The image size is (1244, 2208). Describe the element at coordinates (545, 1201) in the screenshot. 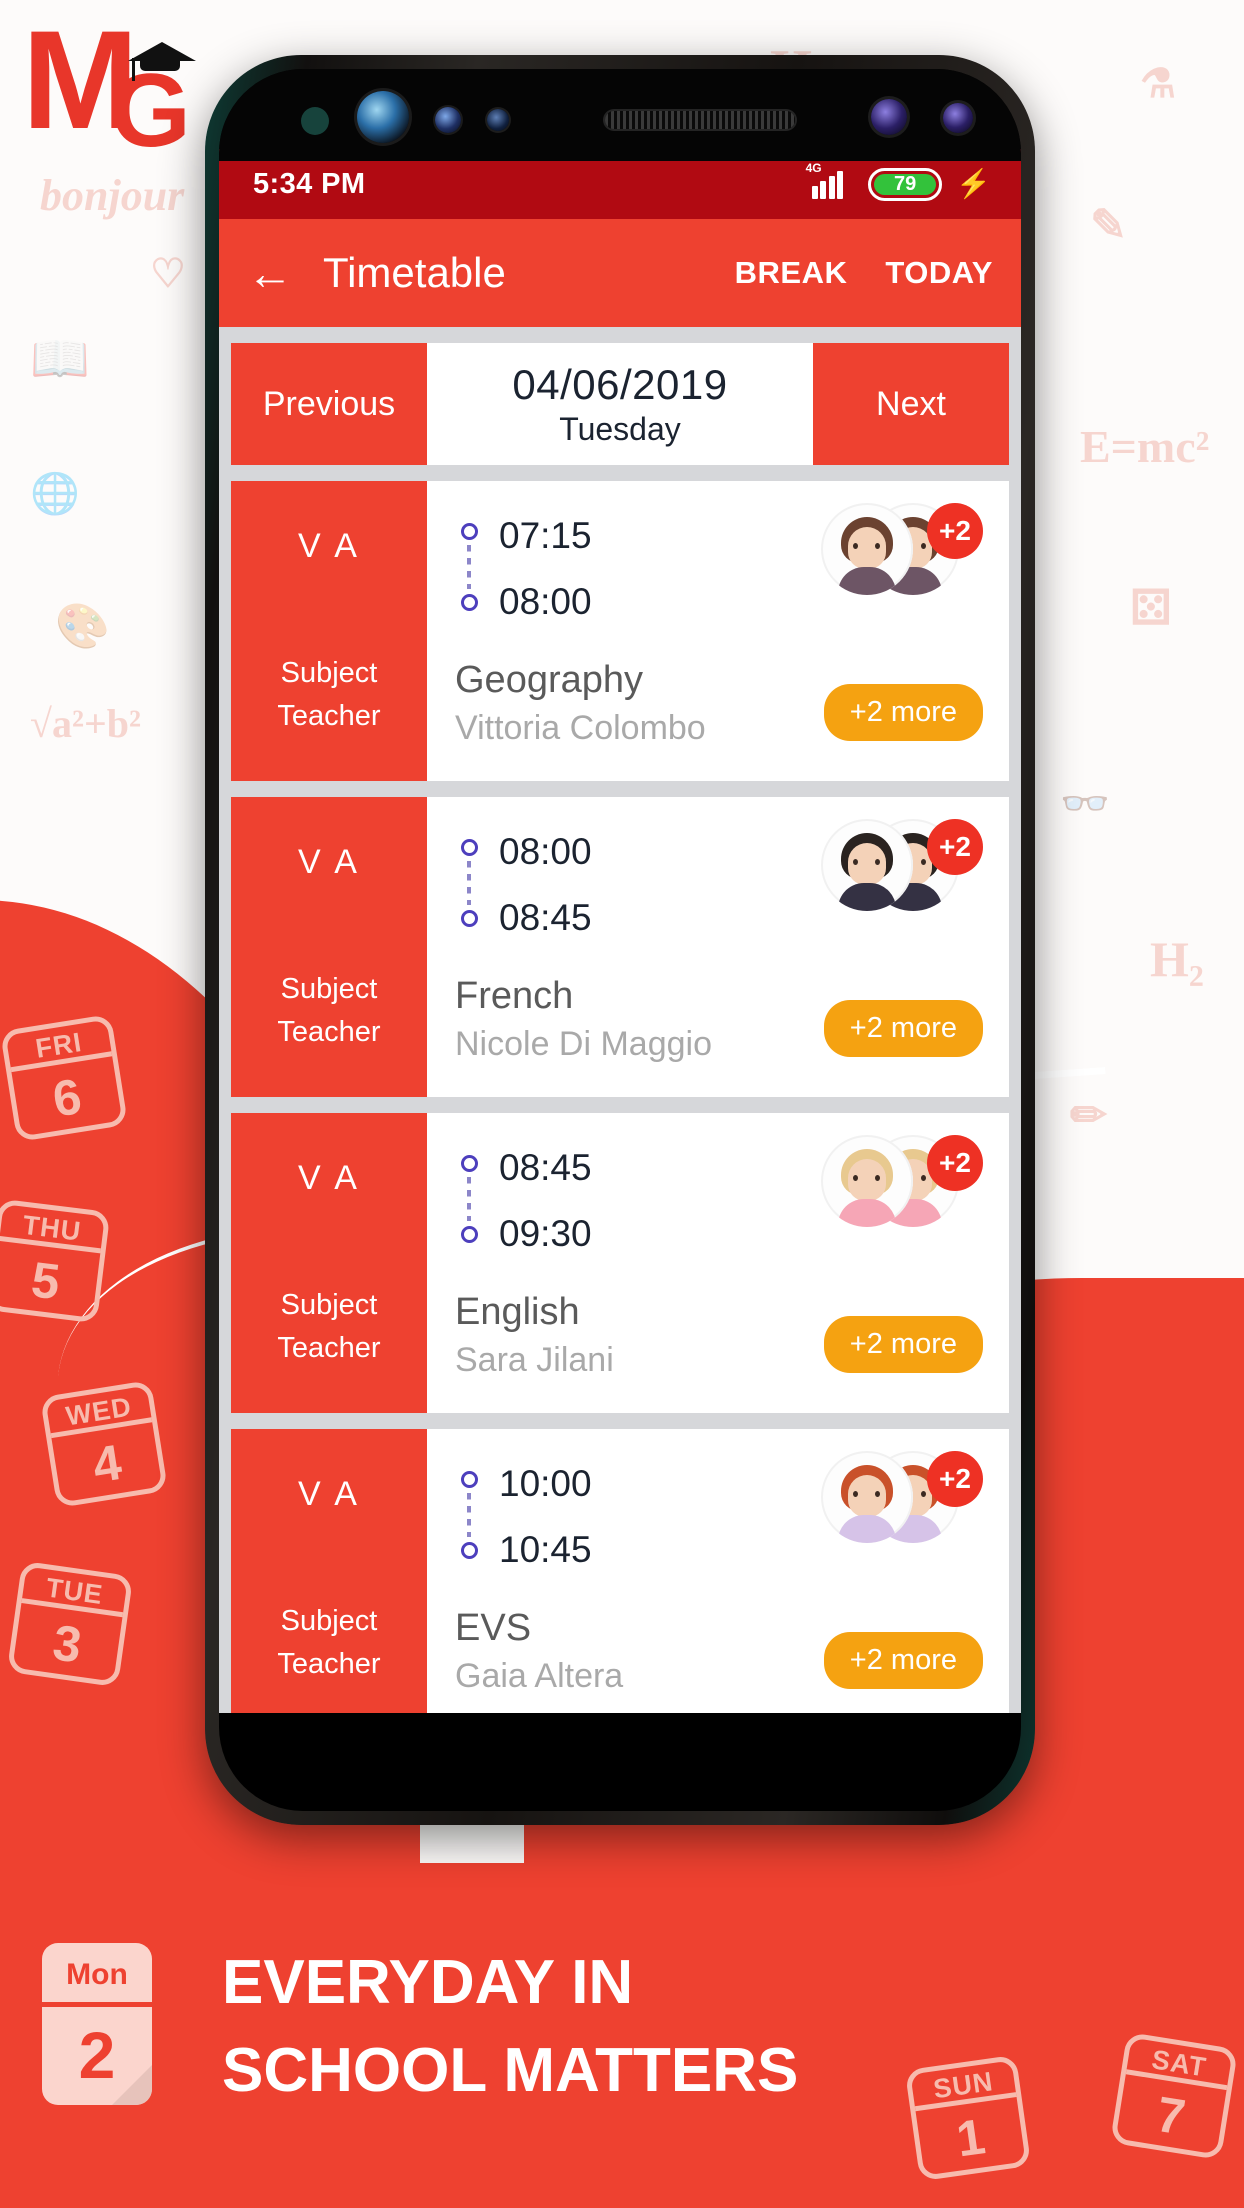

I see `row-times: 08:45 09:30` at that location.